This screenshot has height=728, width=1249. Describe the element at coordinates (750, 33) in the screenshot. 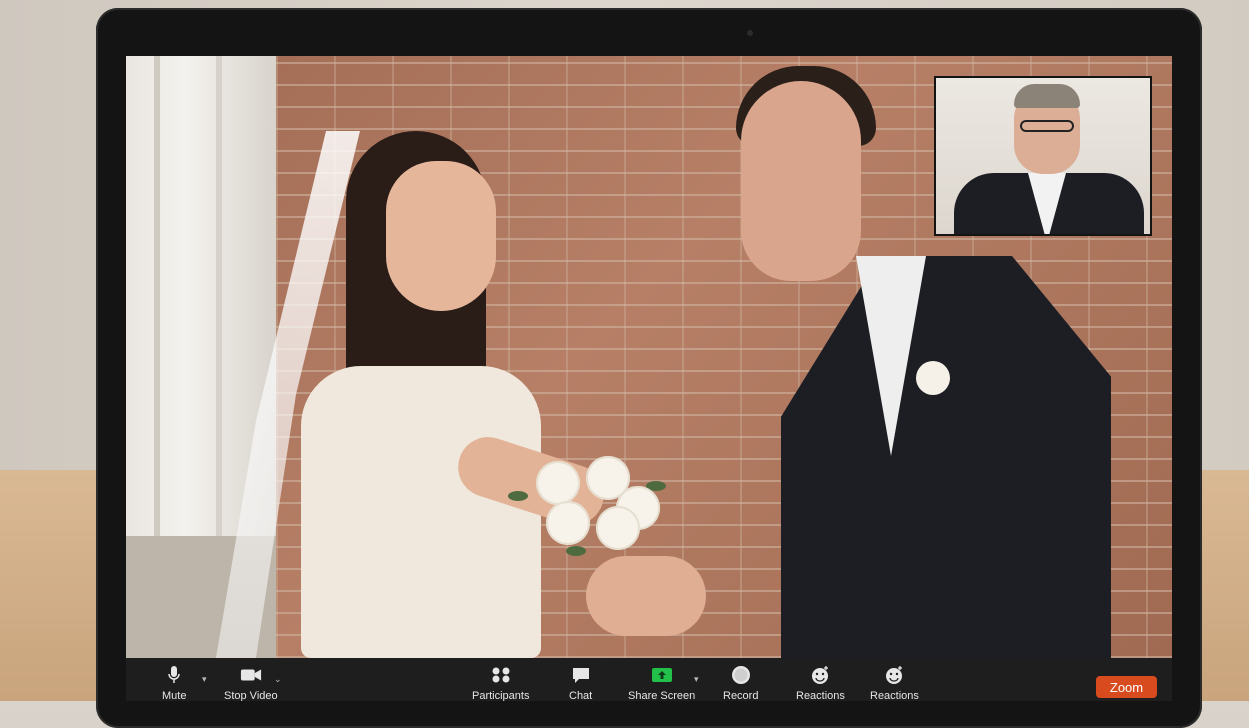

I see `webcam-dot` at that location.